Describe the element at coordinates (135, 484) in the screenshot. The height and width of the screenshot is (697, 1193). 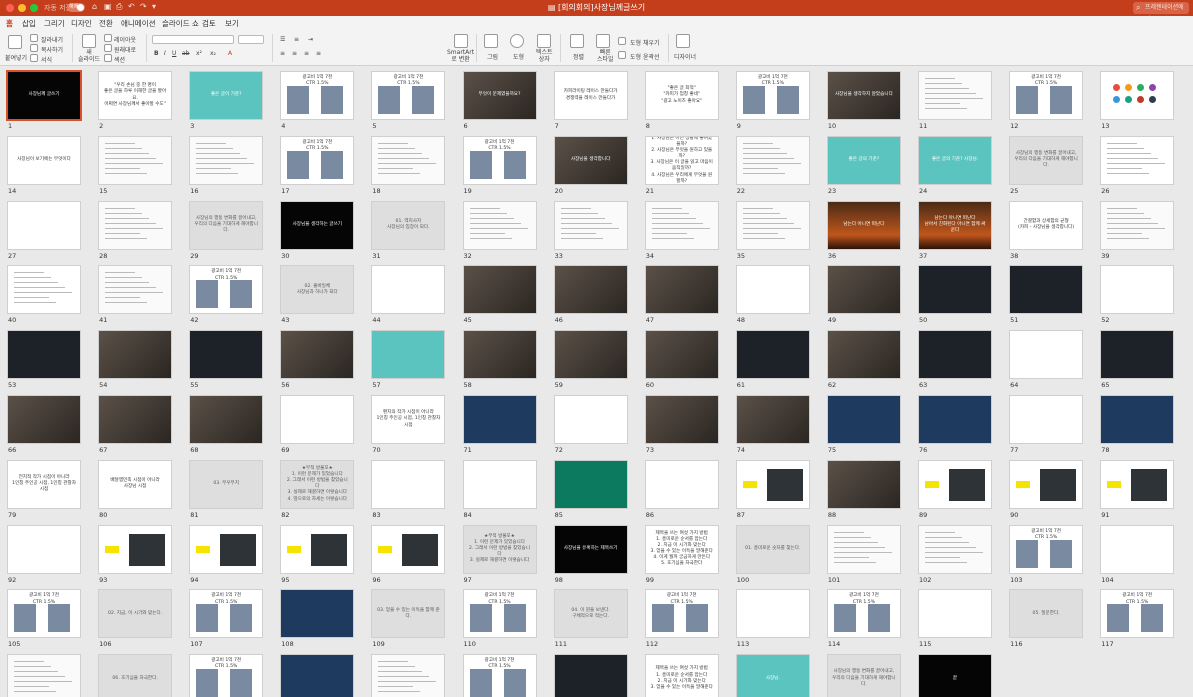
I see `slide-thumbnail: 배달앱민족 시점이 아니라 사장님 시점` at that location.